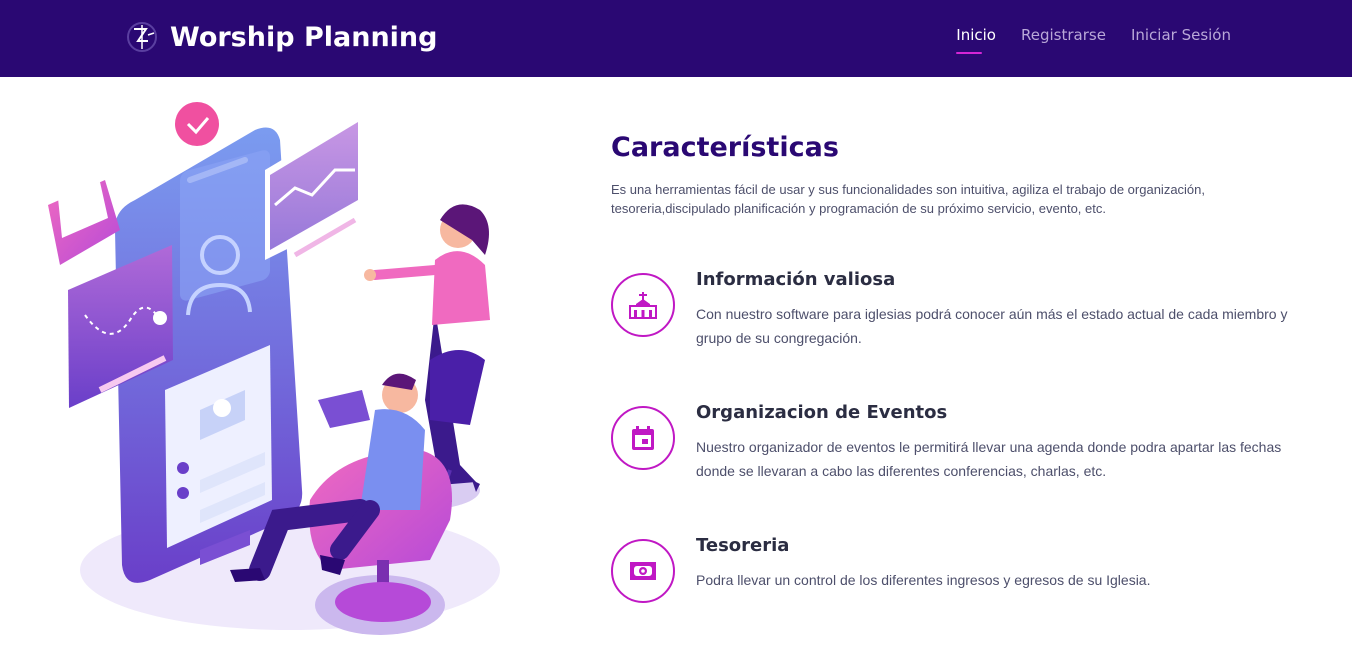  I want to click on brand-link: Worship Planning, so click(281, 37).